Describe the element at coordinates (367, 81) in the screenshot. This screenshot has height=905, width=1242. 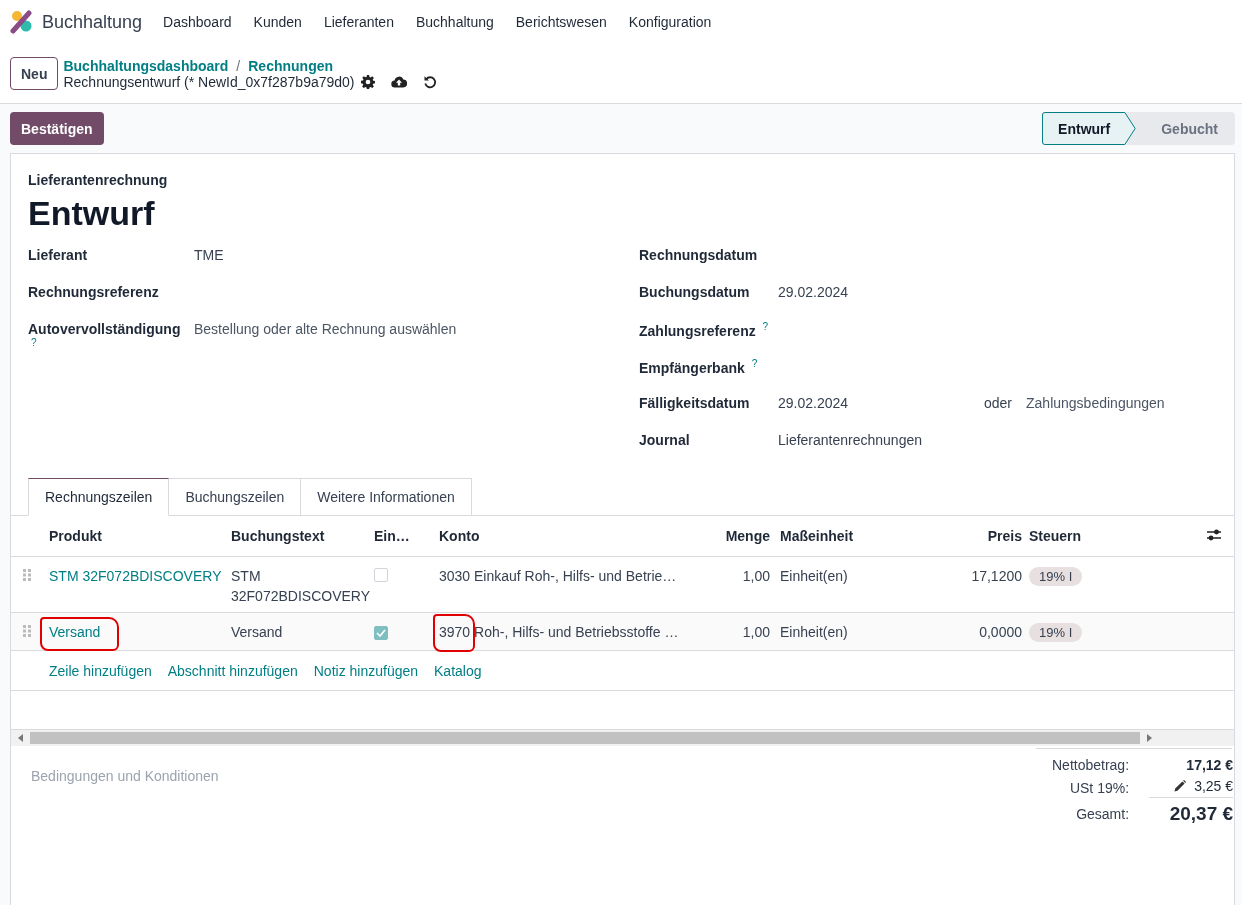
I see `settings-icon` at that location.